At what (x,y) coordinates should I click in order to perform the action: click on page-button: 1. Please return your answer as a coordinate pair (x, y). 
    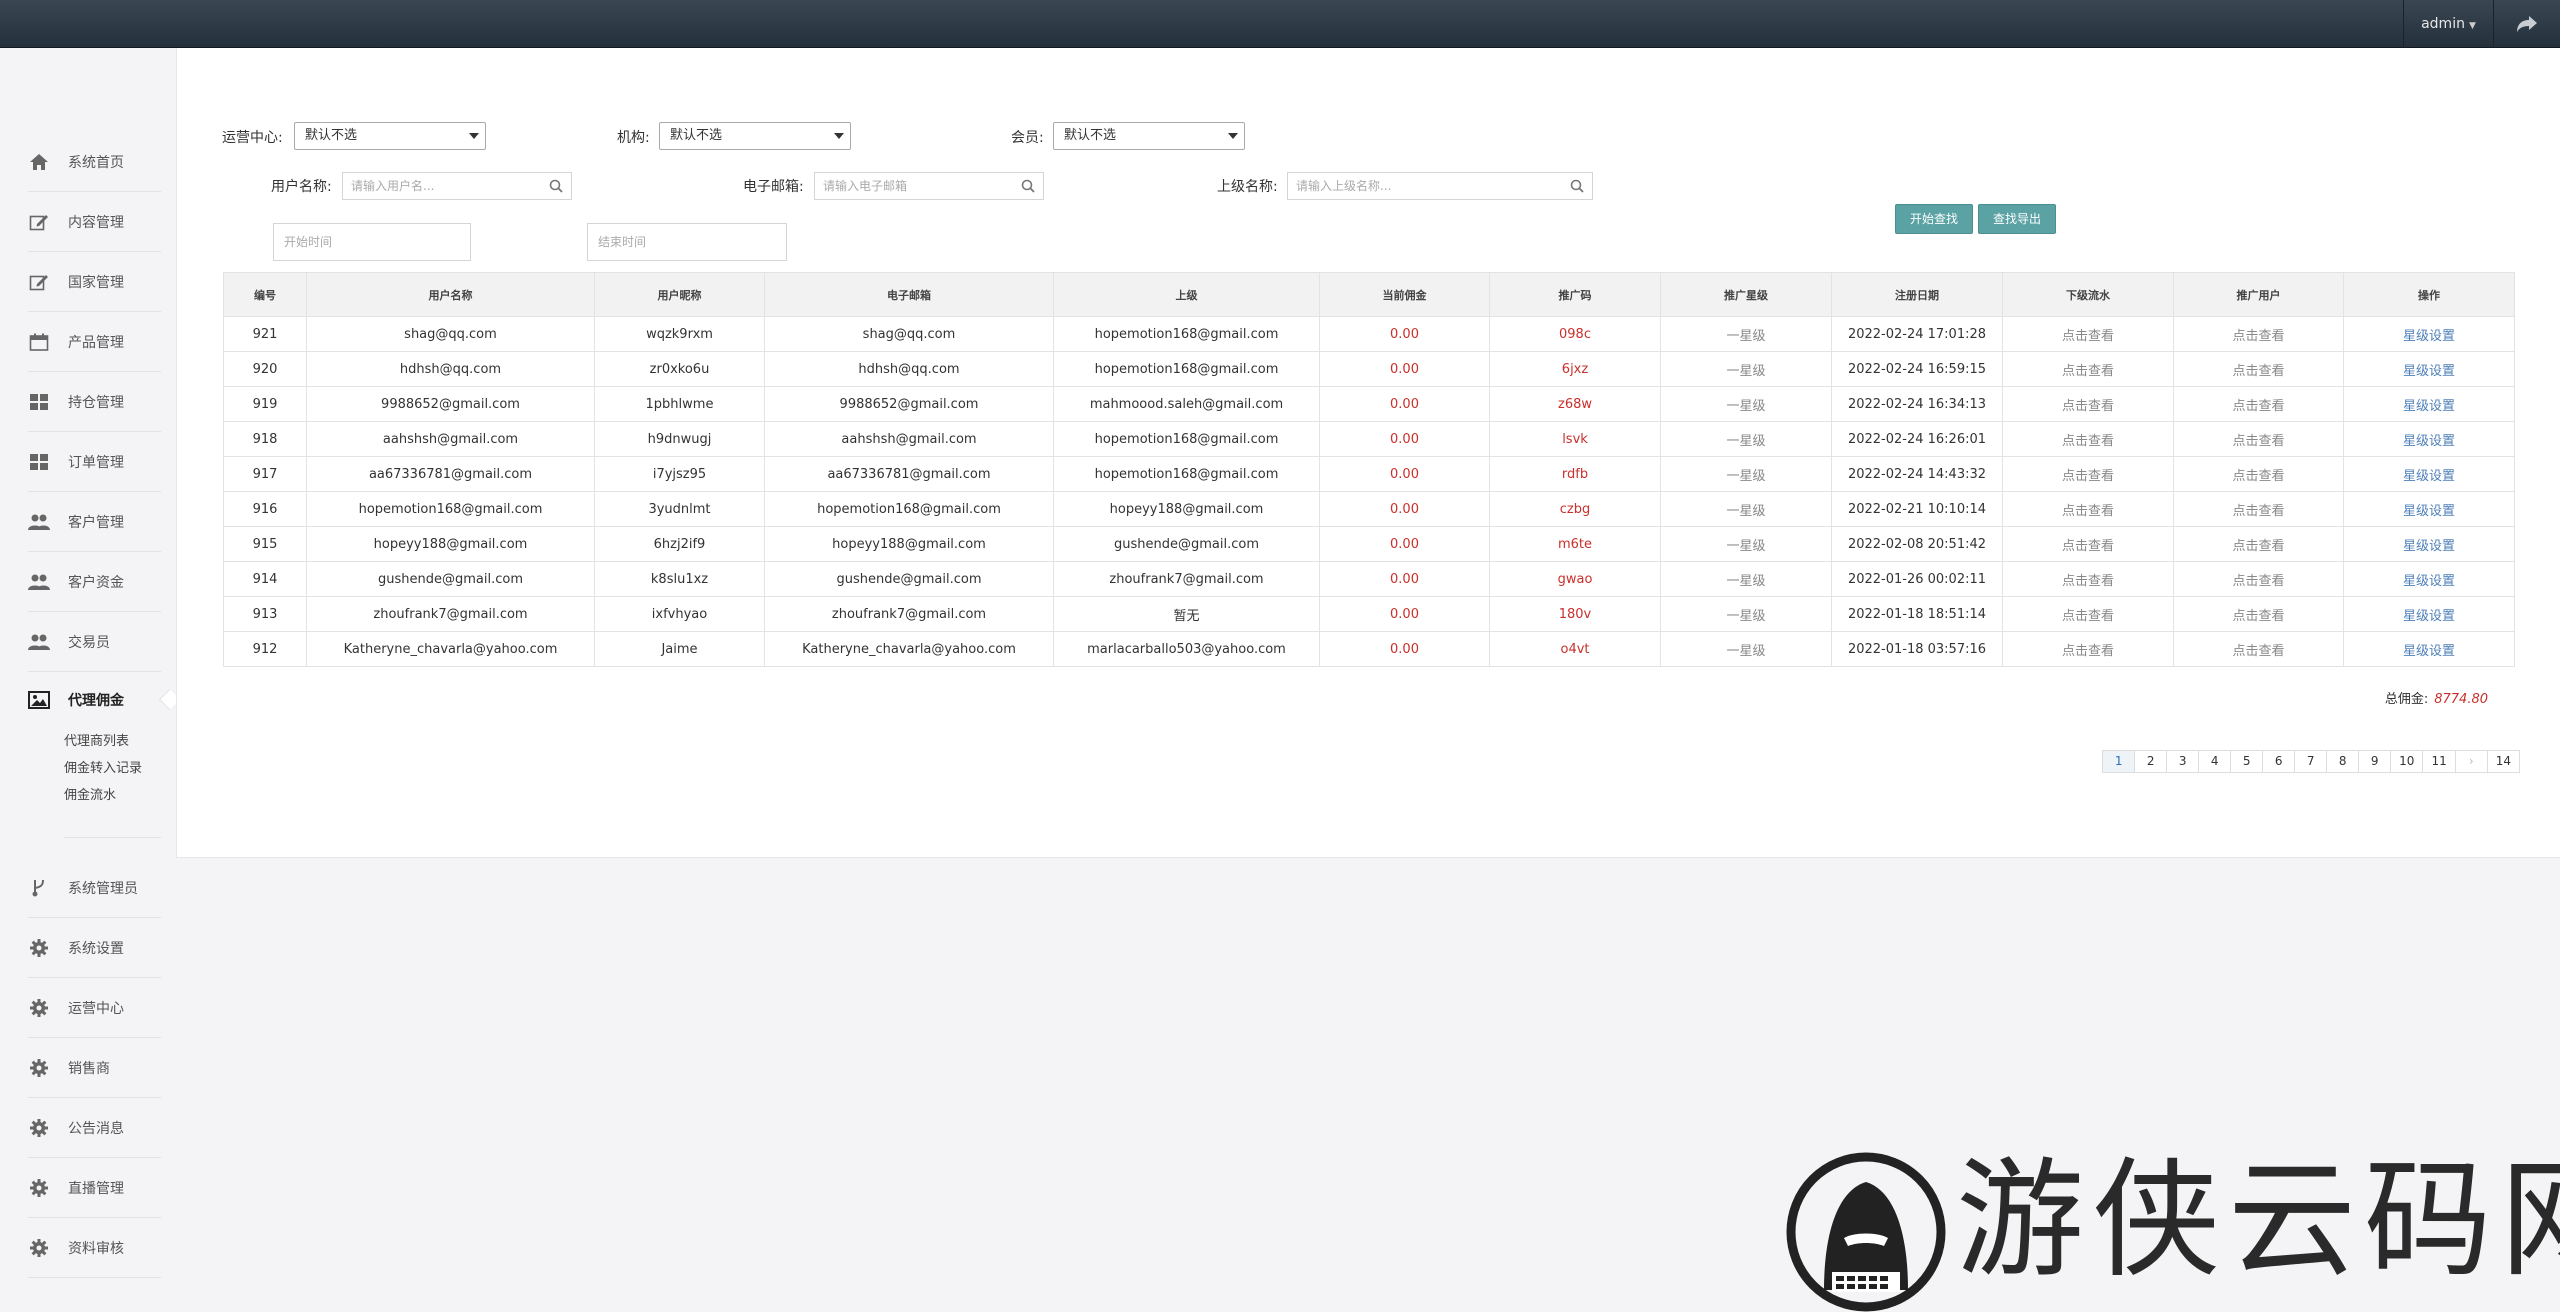
    Looking at the image, I should click on (2119, 761).